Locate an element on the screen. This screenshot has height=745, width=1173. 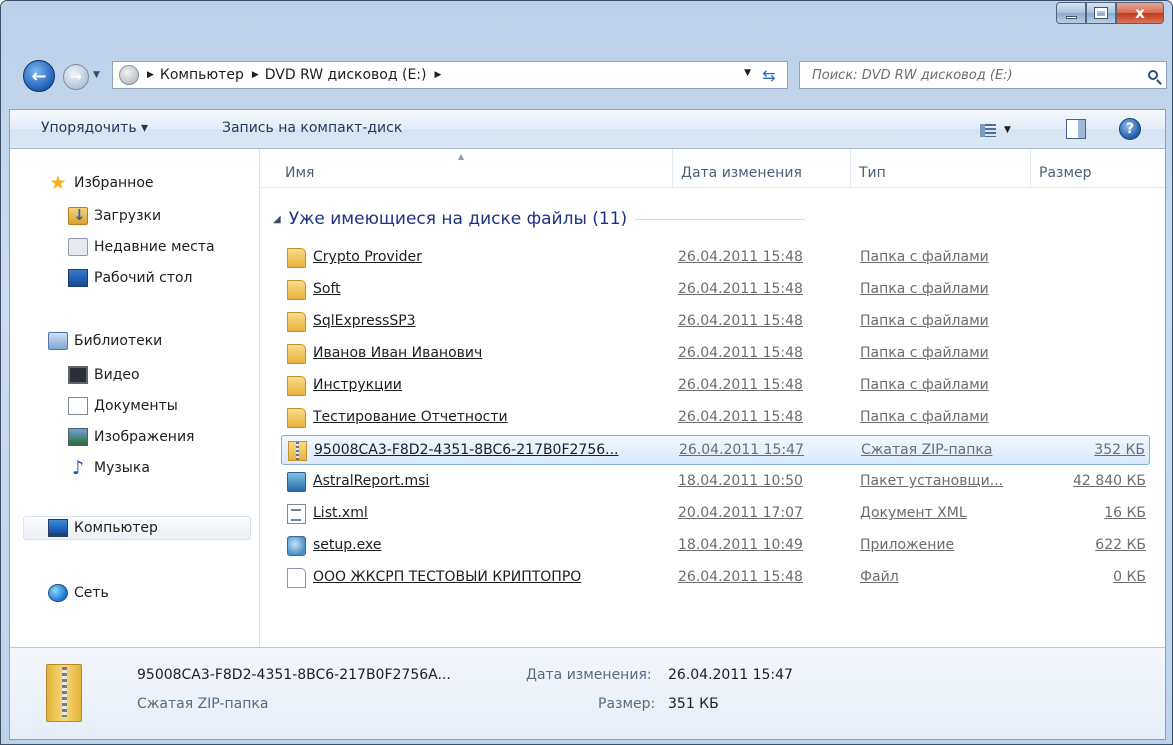
nav-music: ♪ Музыка is located at coordinates (109, 468).